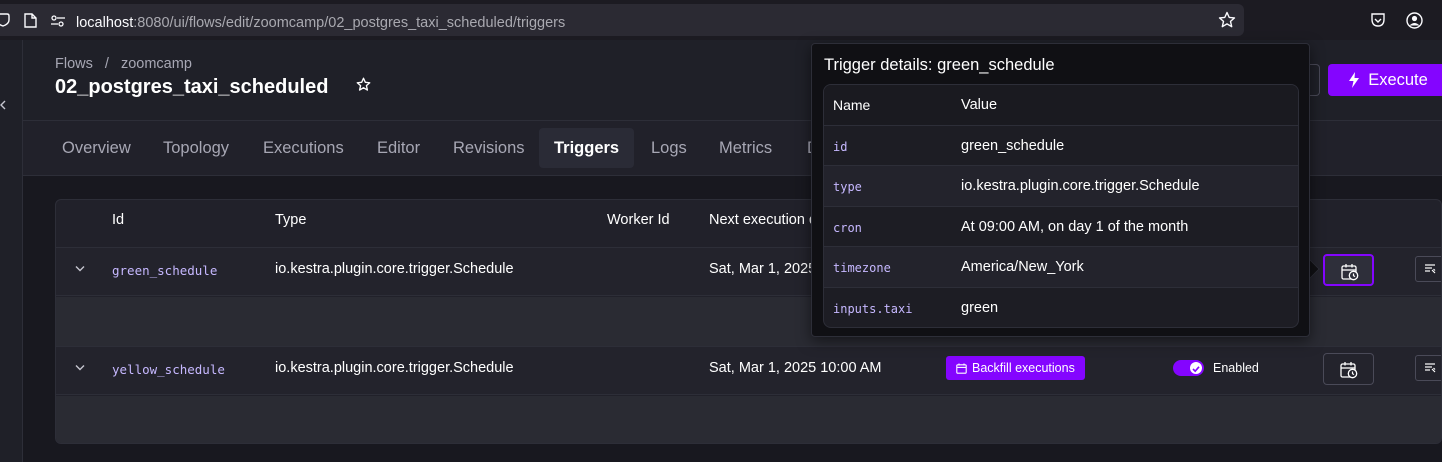 The image size is (1442, 462). What do you see at coordinates (847, 187) in the screenshot?
I see `detail-name: type` at bounding box center [847, 187].